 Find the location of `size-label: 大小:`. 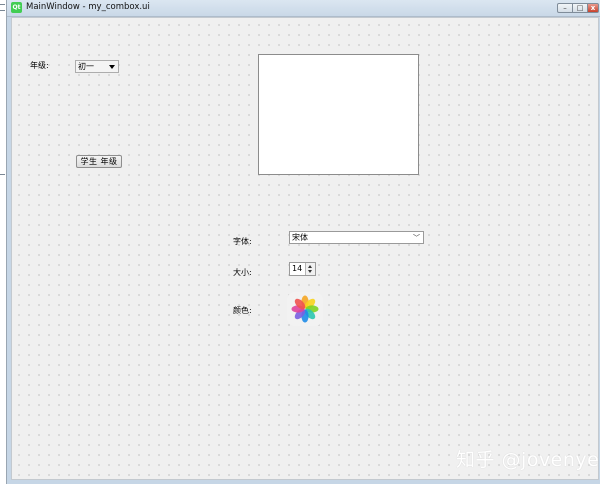

size-label: 大小: is located at coordinates (242, 272).